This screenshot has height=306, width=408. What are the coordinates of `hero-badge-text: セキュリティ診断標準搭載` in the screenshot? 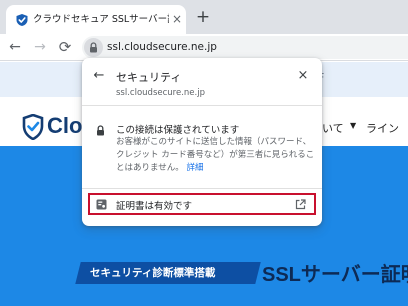 It's located at (153, 273).